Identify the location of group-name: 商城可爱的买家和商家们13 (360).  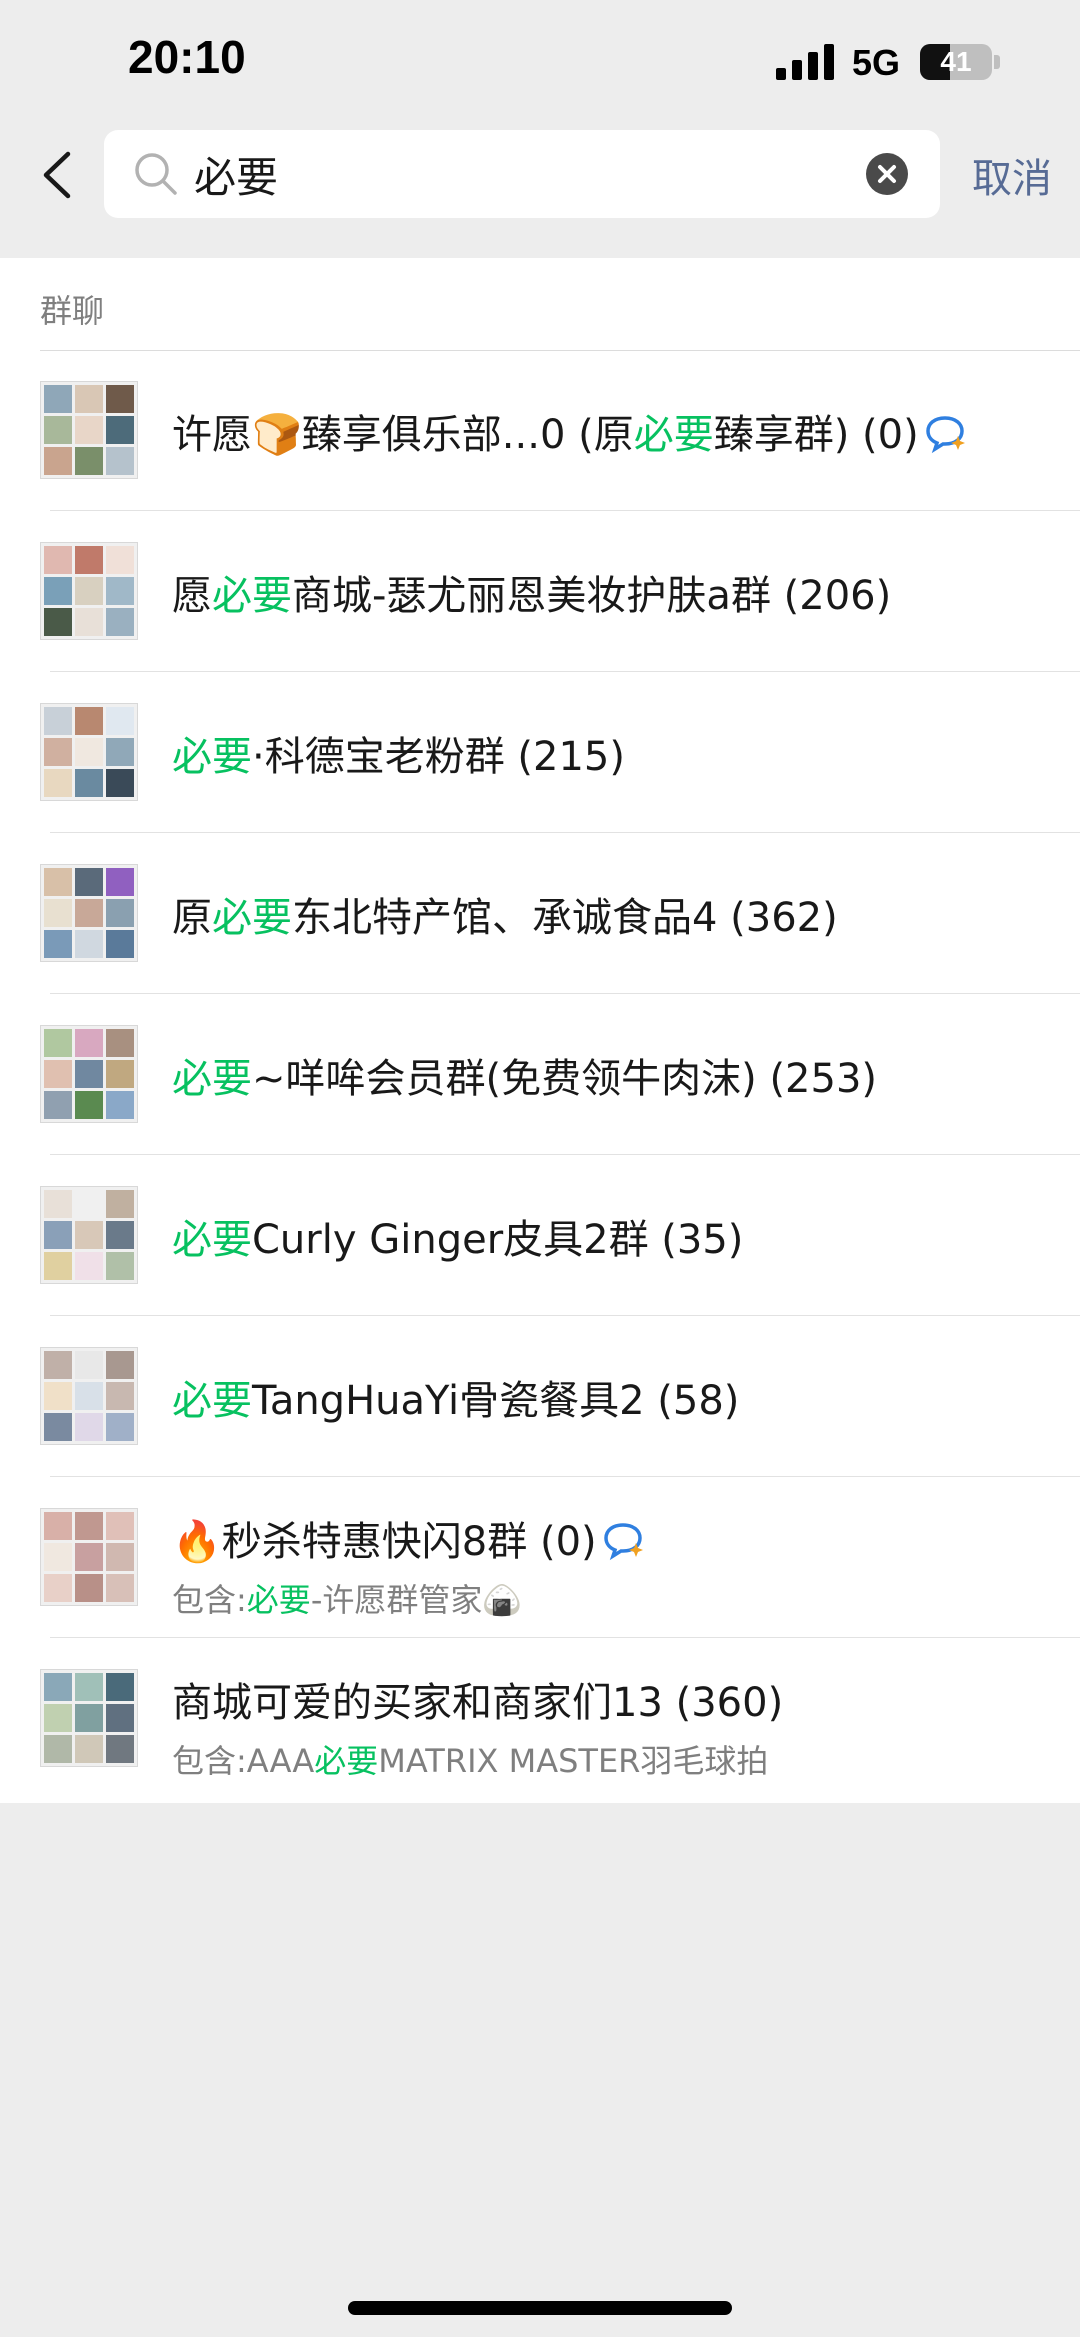
(477, 1699).